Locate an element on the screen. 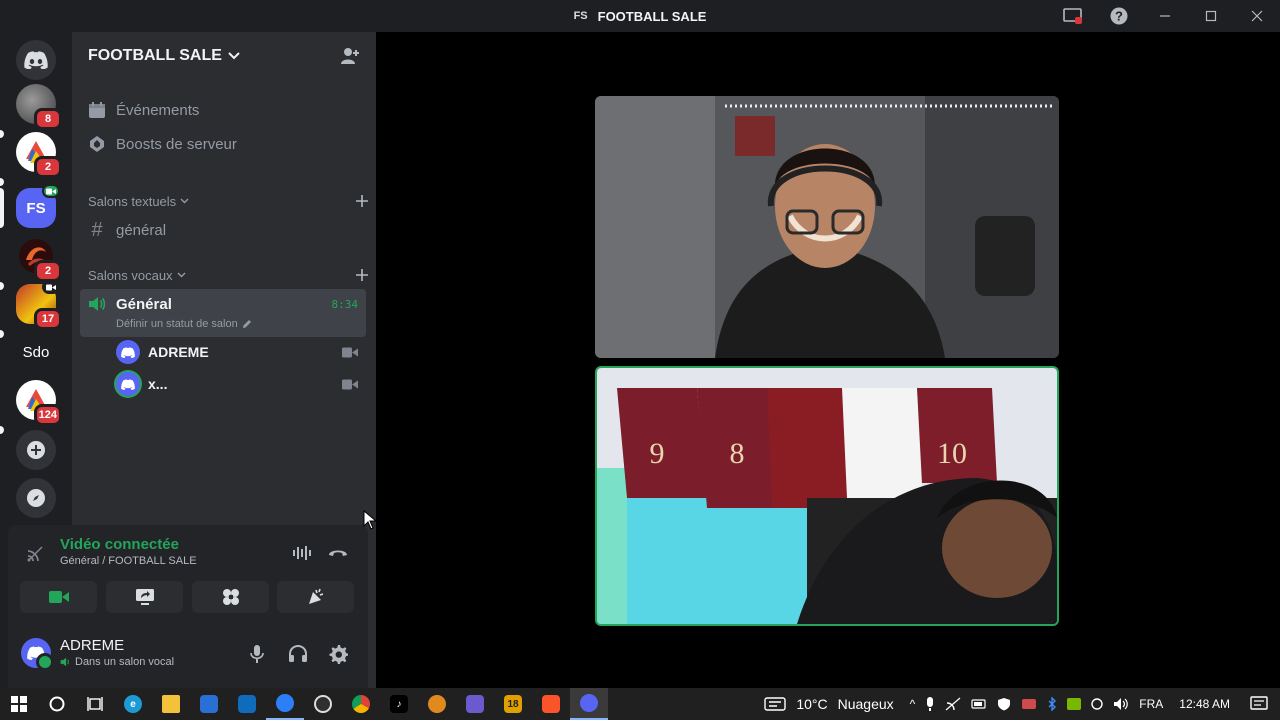 The width and height of the screenshot is (1280, 720). close-button is located at coordinates (1257, 16).